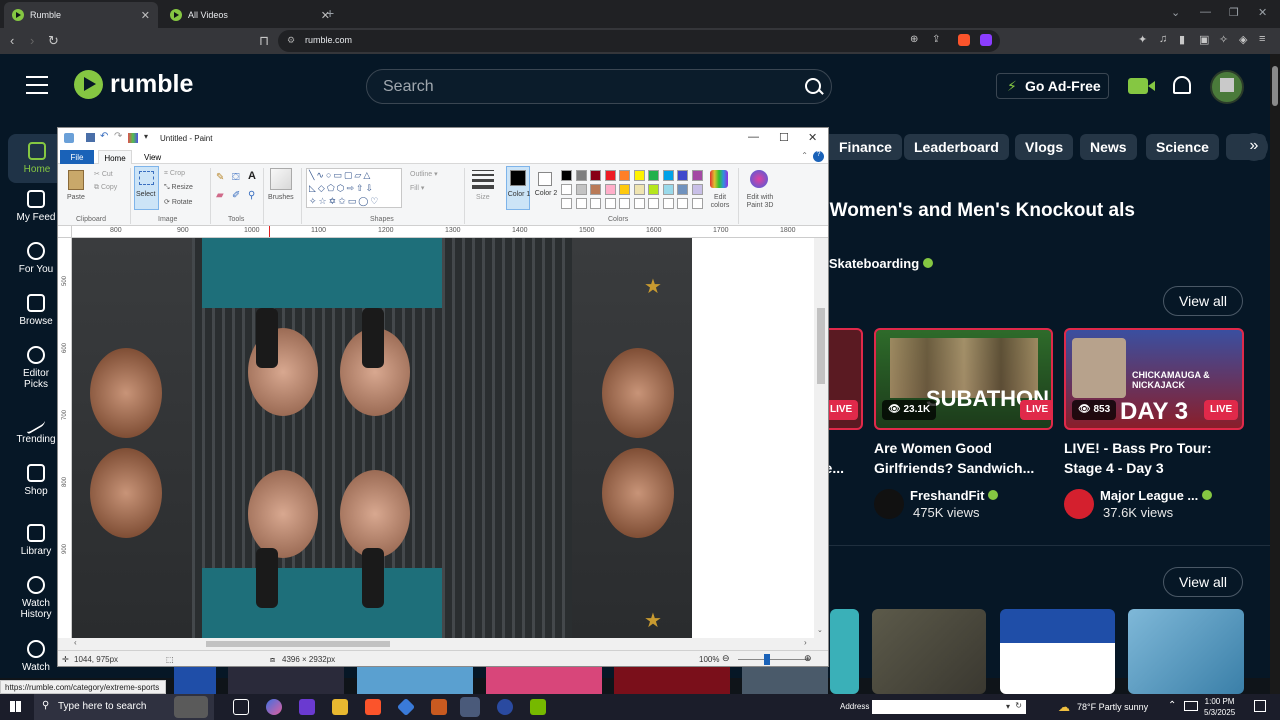 The image size is (1280, 720). I want to click on address-toolbar-input: ▾ ↻, so click(949, 707).